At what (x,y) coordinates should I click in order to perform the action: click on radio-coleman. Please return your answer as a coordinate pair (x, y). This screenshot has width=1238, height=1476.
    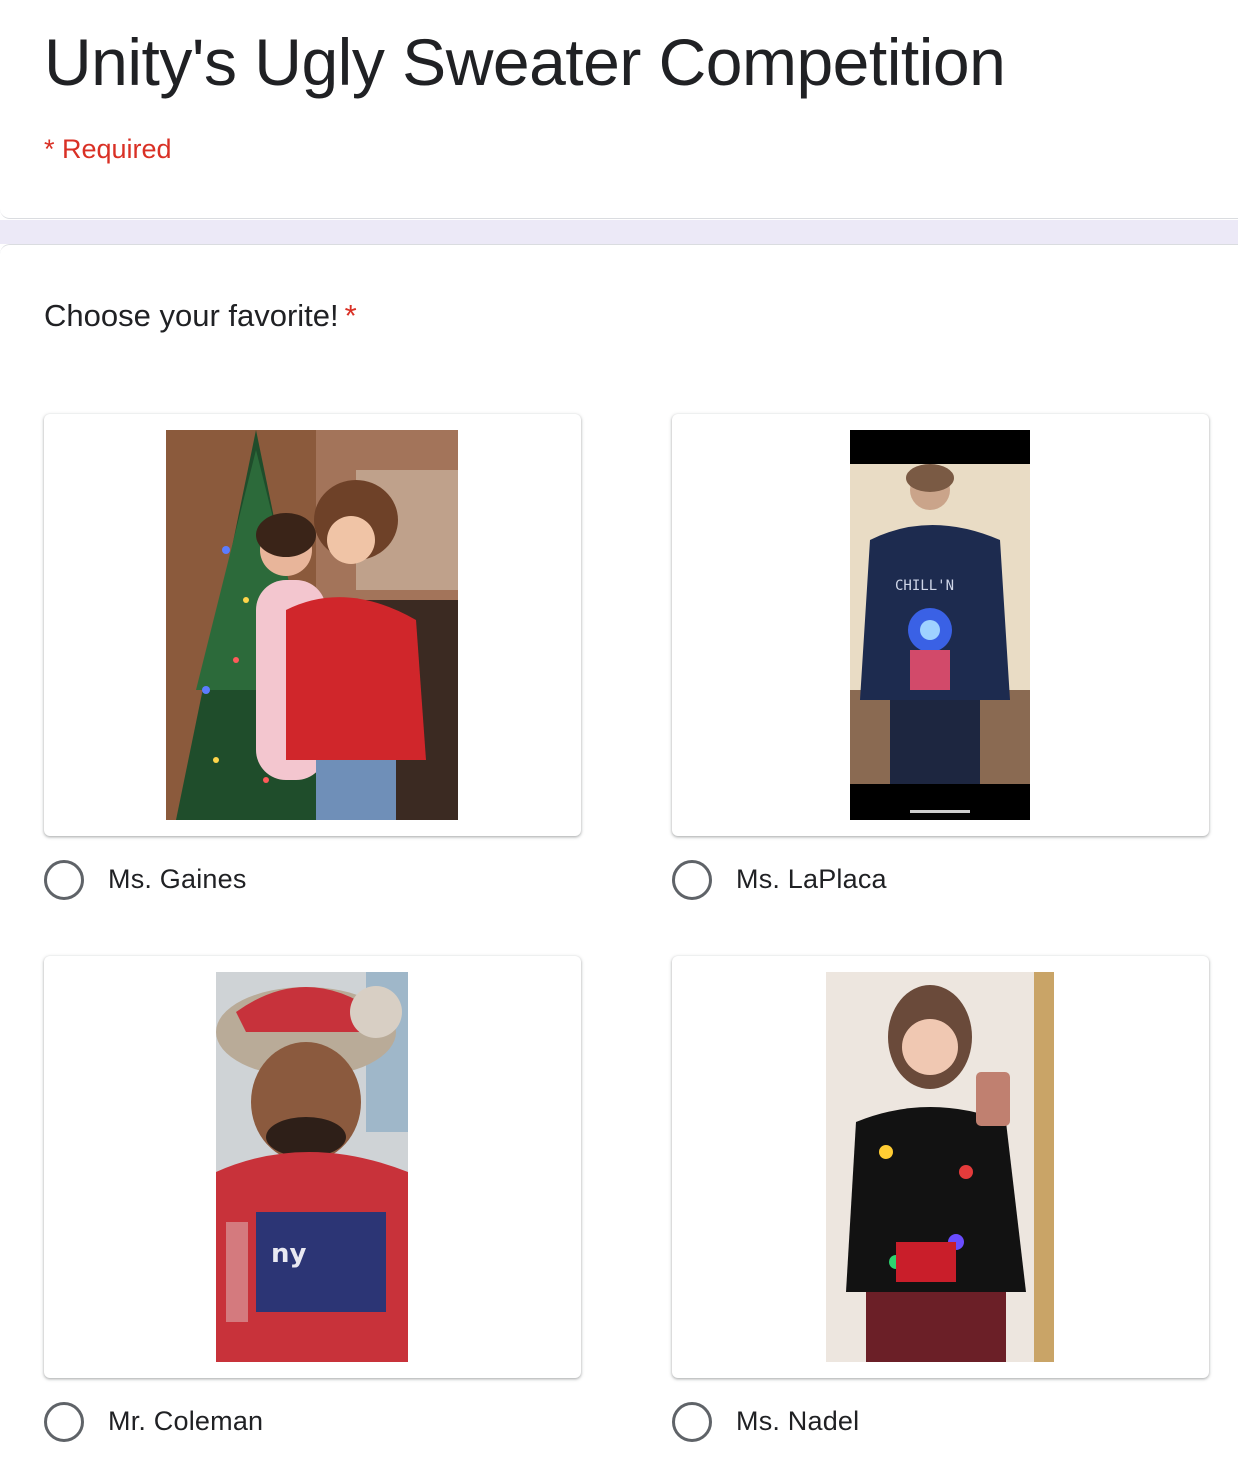
    Looking at the image, I should click on (64, 1422).